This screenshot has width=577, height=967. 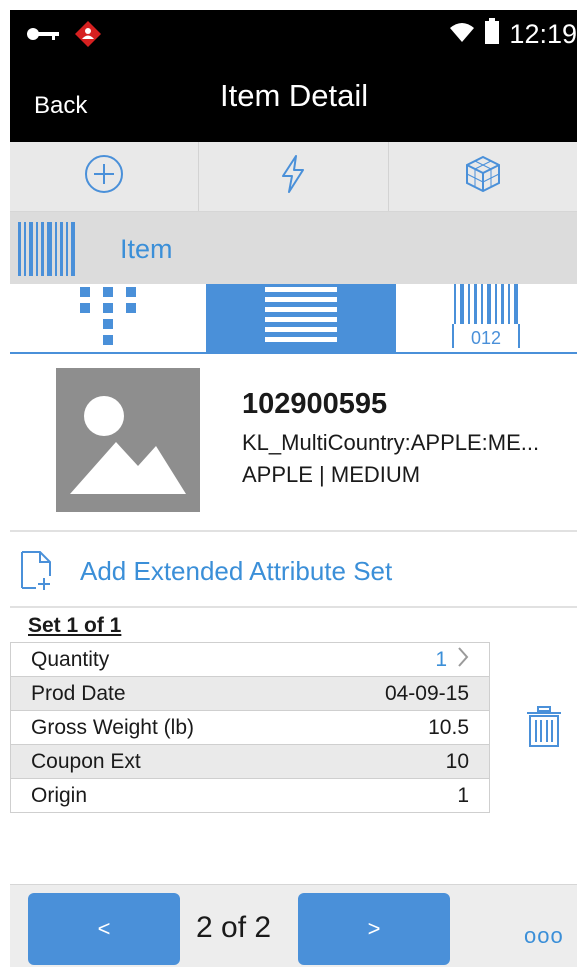 I want to click on scan-bar: Item, so click(x=293, y=248).